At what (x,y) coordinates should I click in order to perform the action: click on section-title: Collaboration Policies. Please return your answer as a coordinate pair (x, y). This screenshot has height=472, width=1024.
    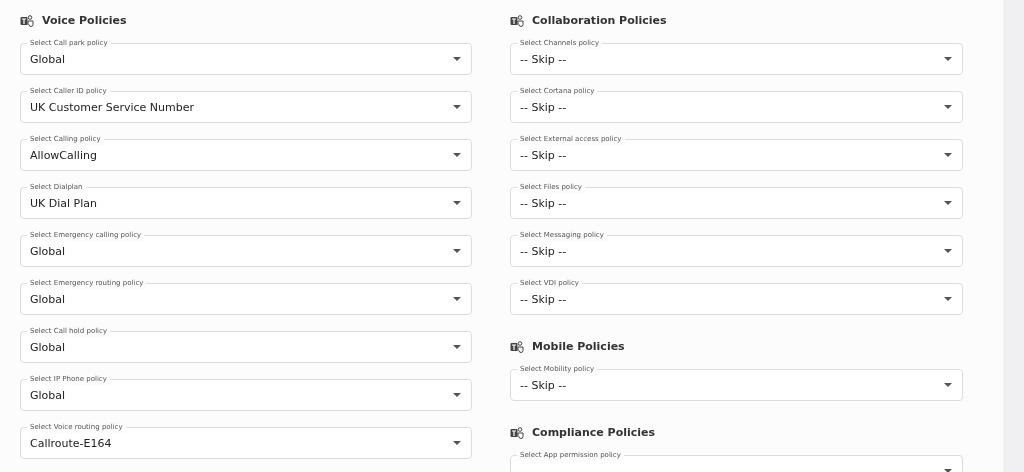
    Looking at the image, I should click on (599, 20).